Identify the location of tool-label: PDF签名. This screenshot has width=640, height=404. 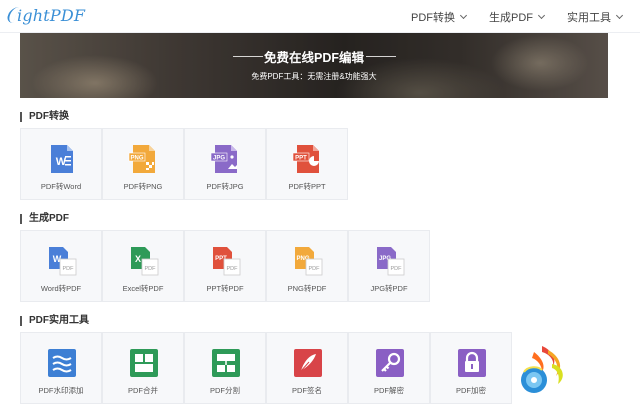
(307, 390).